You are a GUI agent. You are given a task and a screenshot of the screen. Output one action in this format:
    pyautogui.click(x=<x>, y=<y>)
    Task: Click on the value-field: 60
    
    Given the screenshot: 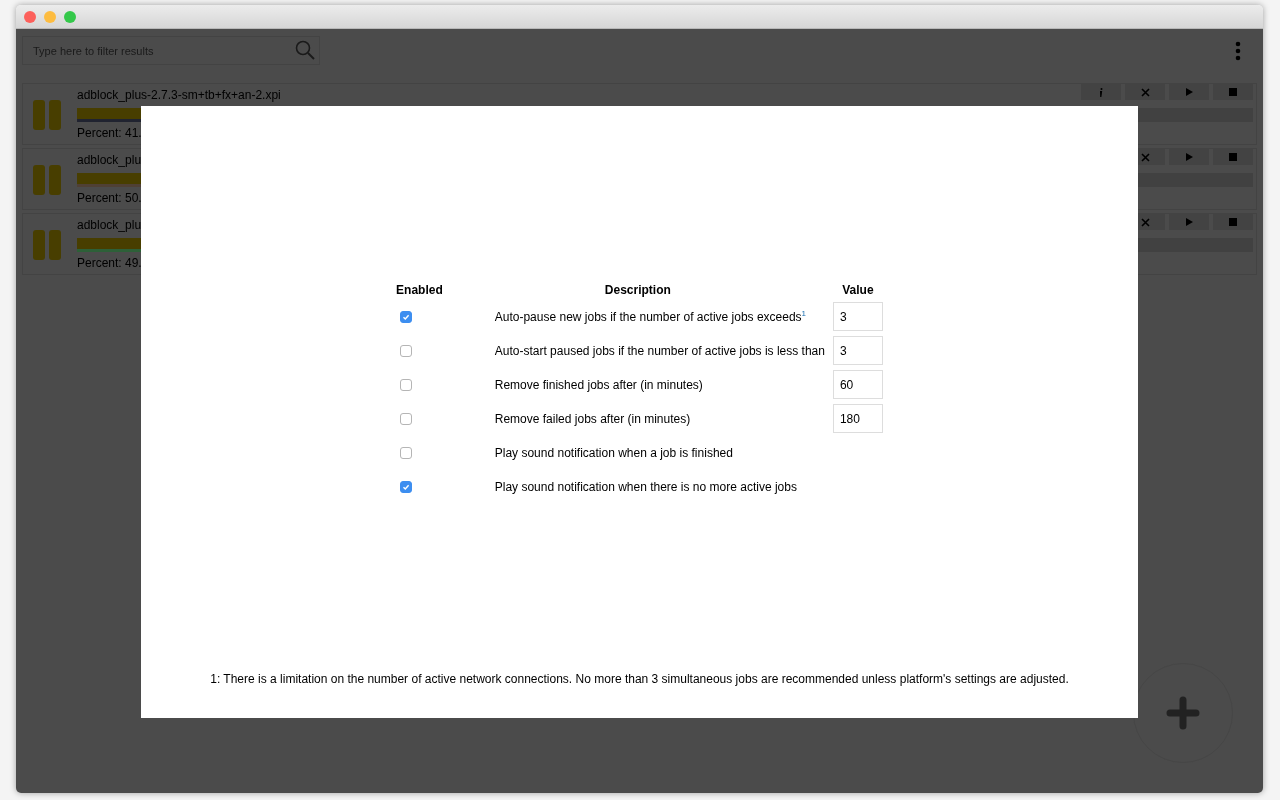 What is the action you would take?
    pyautogui.click(x=857, y=384)
    